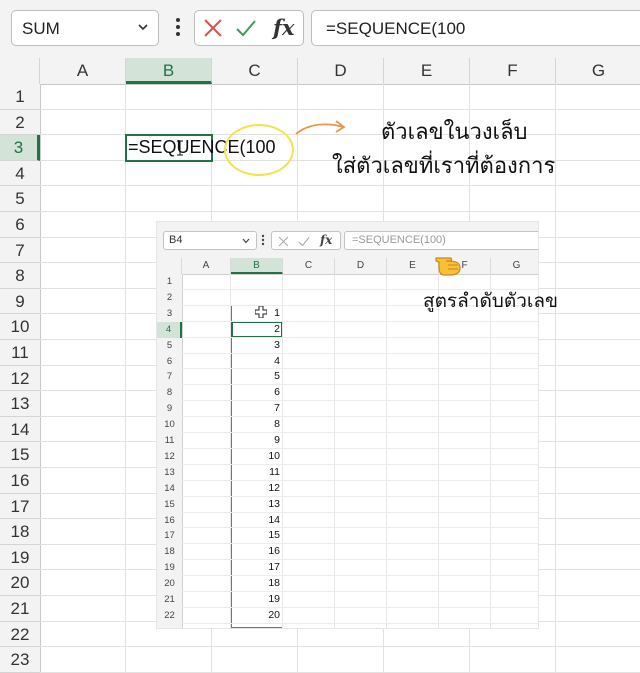  I want to click on inset-cell-value: 5, so click(277, 376).